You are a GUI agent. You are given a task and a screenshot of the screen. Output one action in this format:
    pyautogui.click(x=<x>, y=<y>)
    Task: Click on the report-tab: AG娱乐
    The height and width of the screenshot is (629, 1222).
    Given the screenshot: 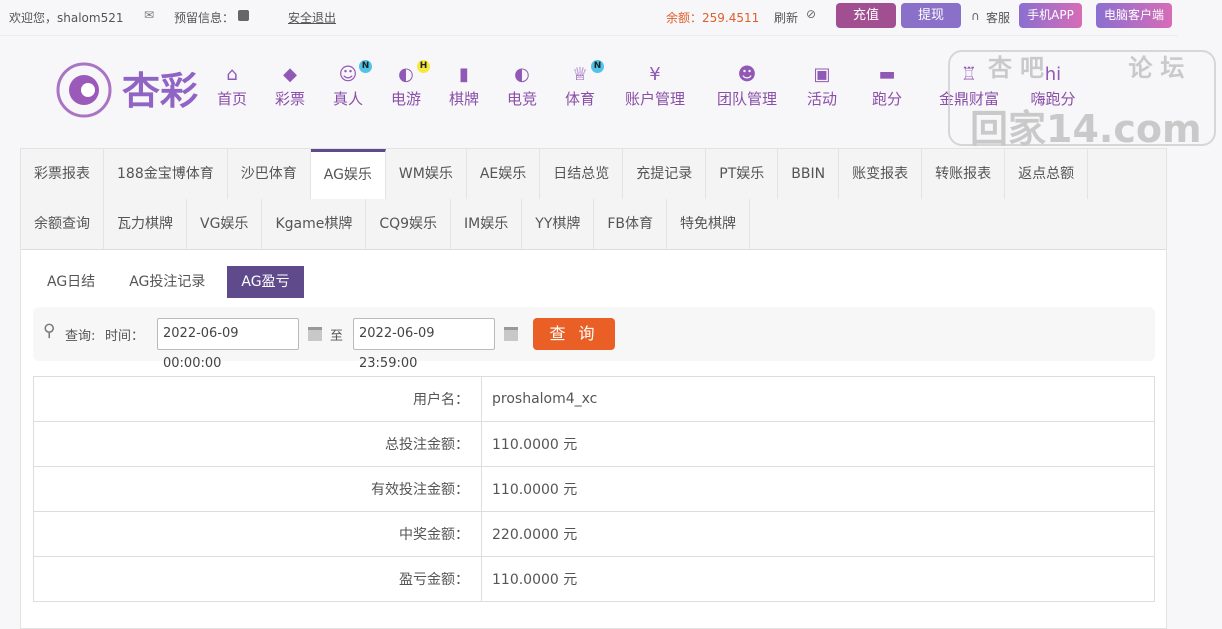 What is the action you would take?
    pyautogui.click(x=348, y=174)
    